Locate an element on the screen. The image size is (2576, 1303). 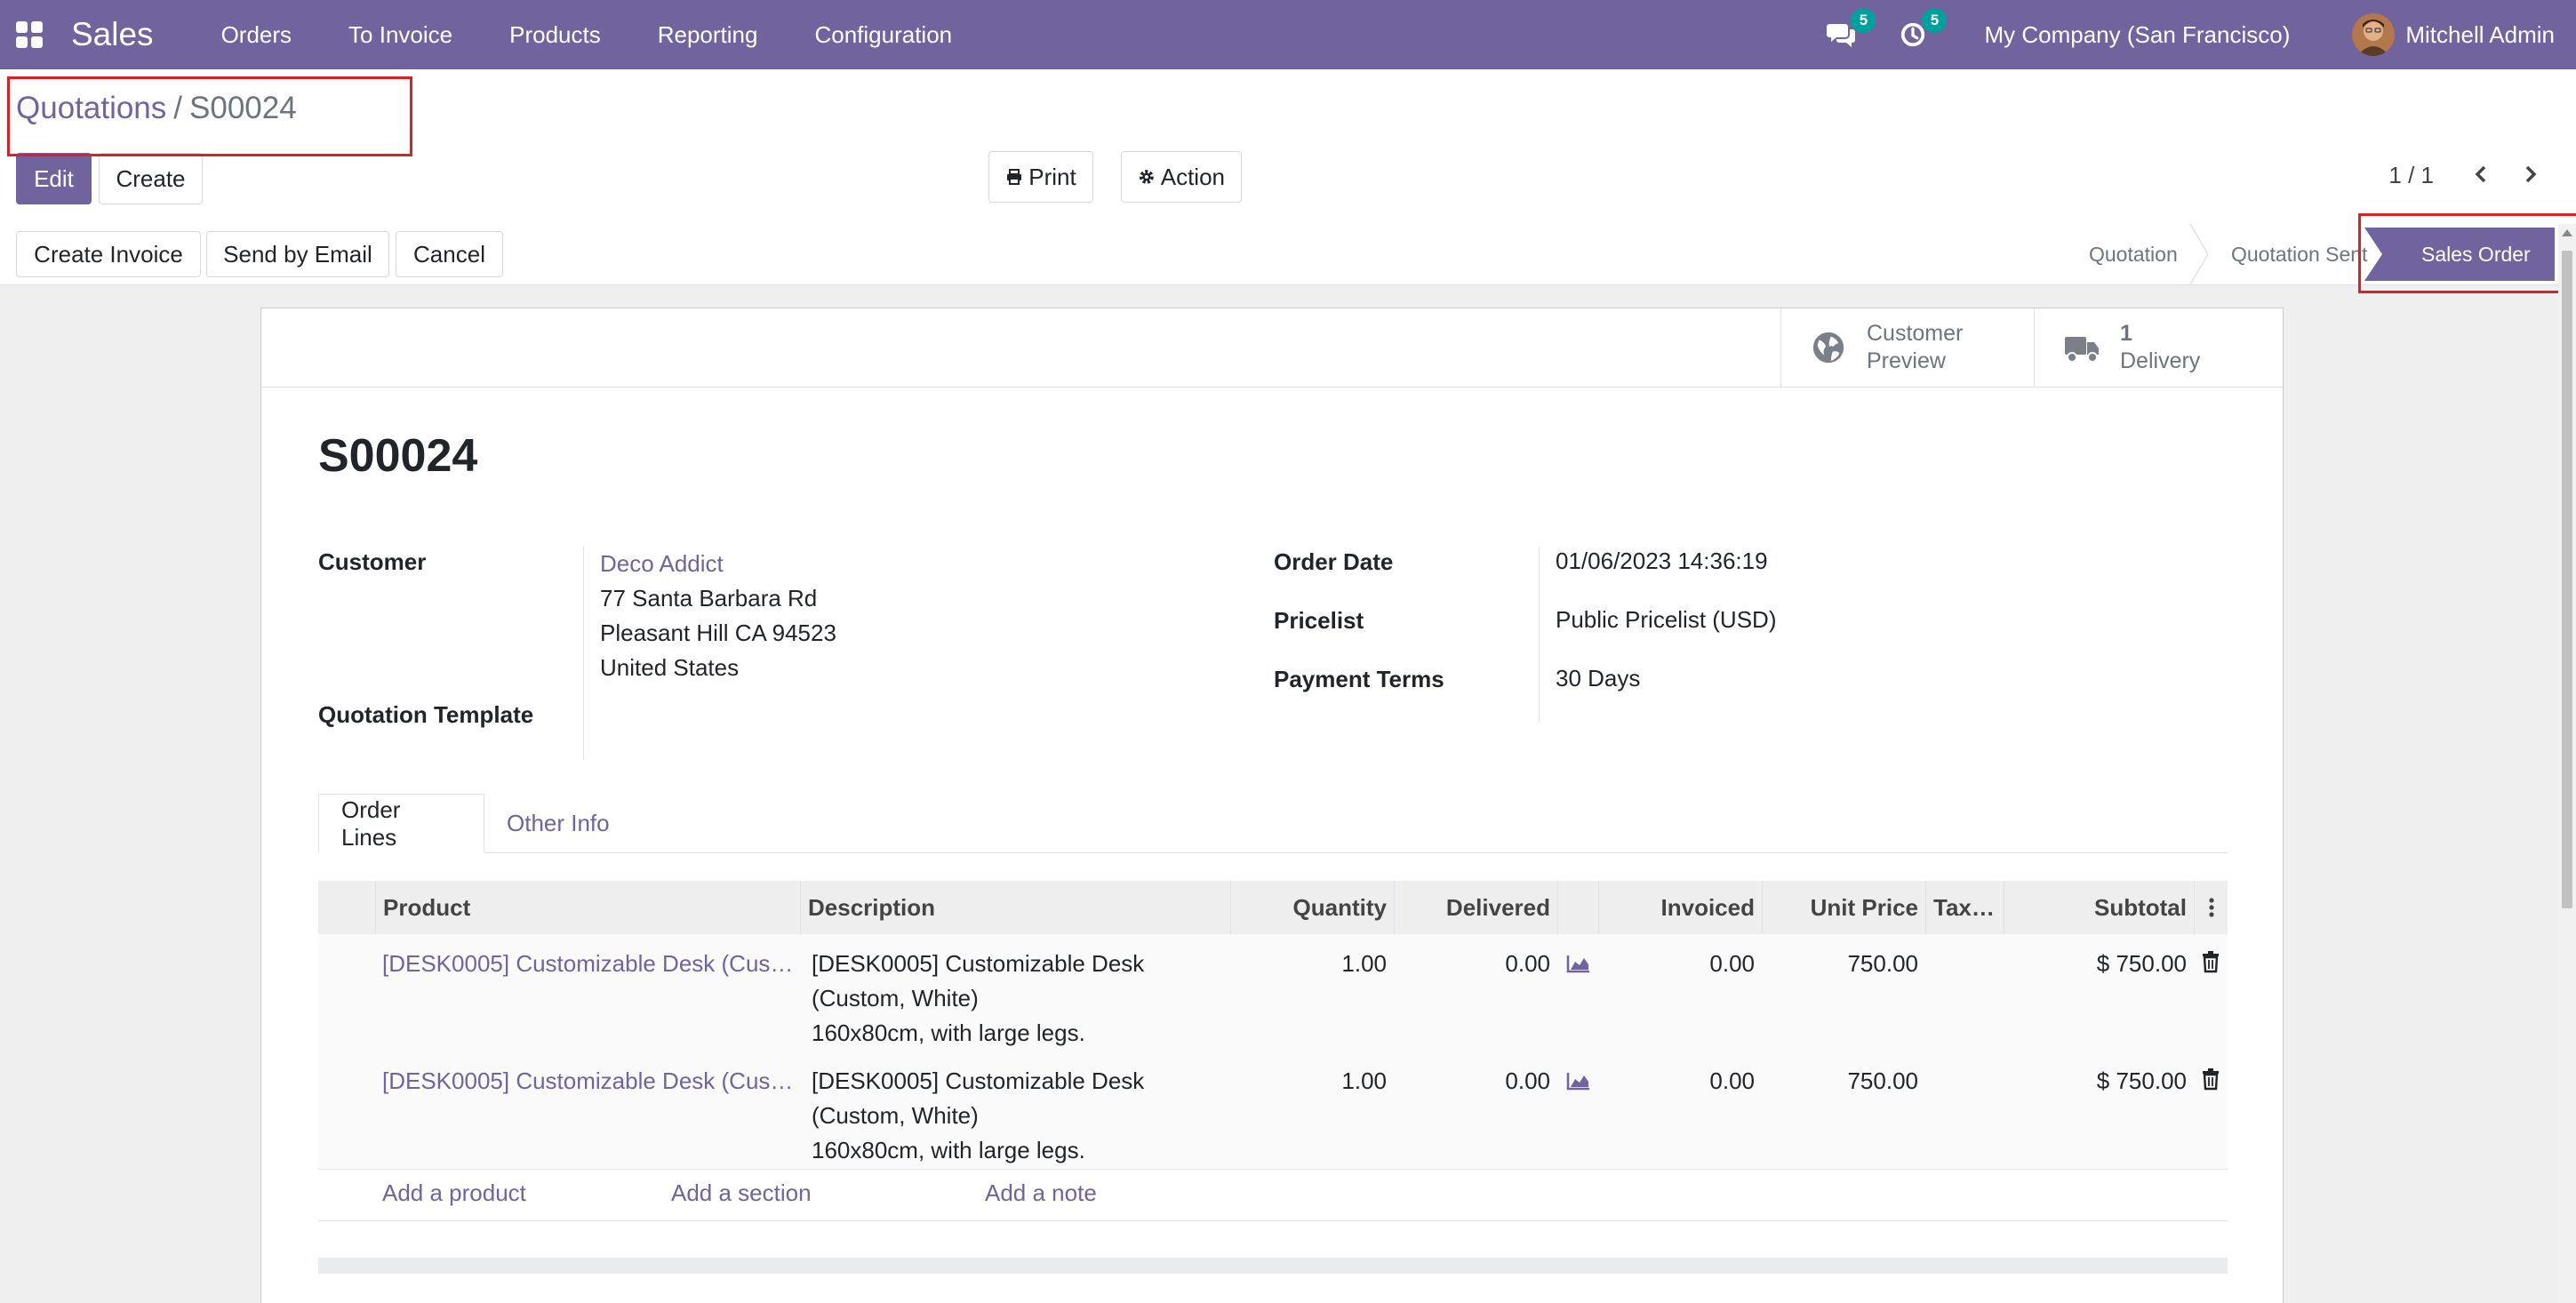
customer-preview-line1: Customer is located at coordinates (1915, 333).